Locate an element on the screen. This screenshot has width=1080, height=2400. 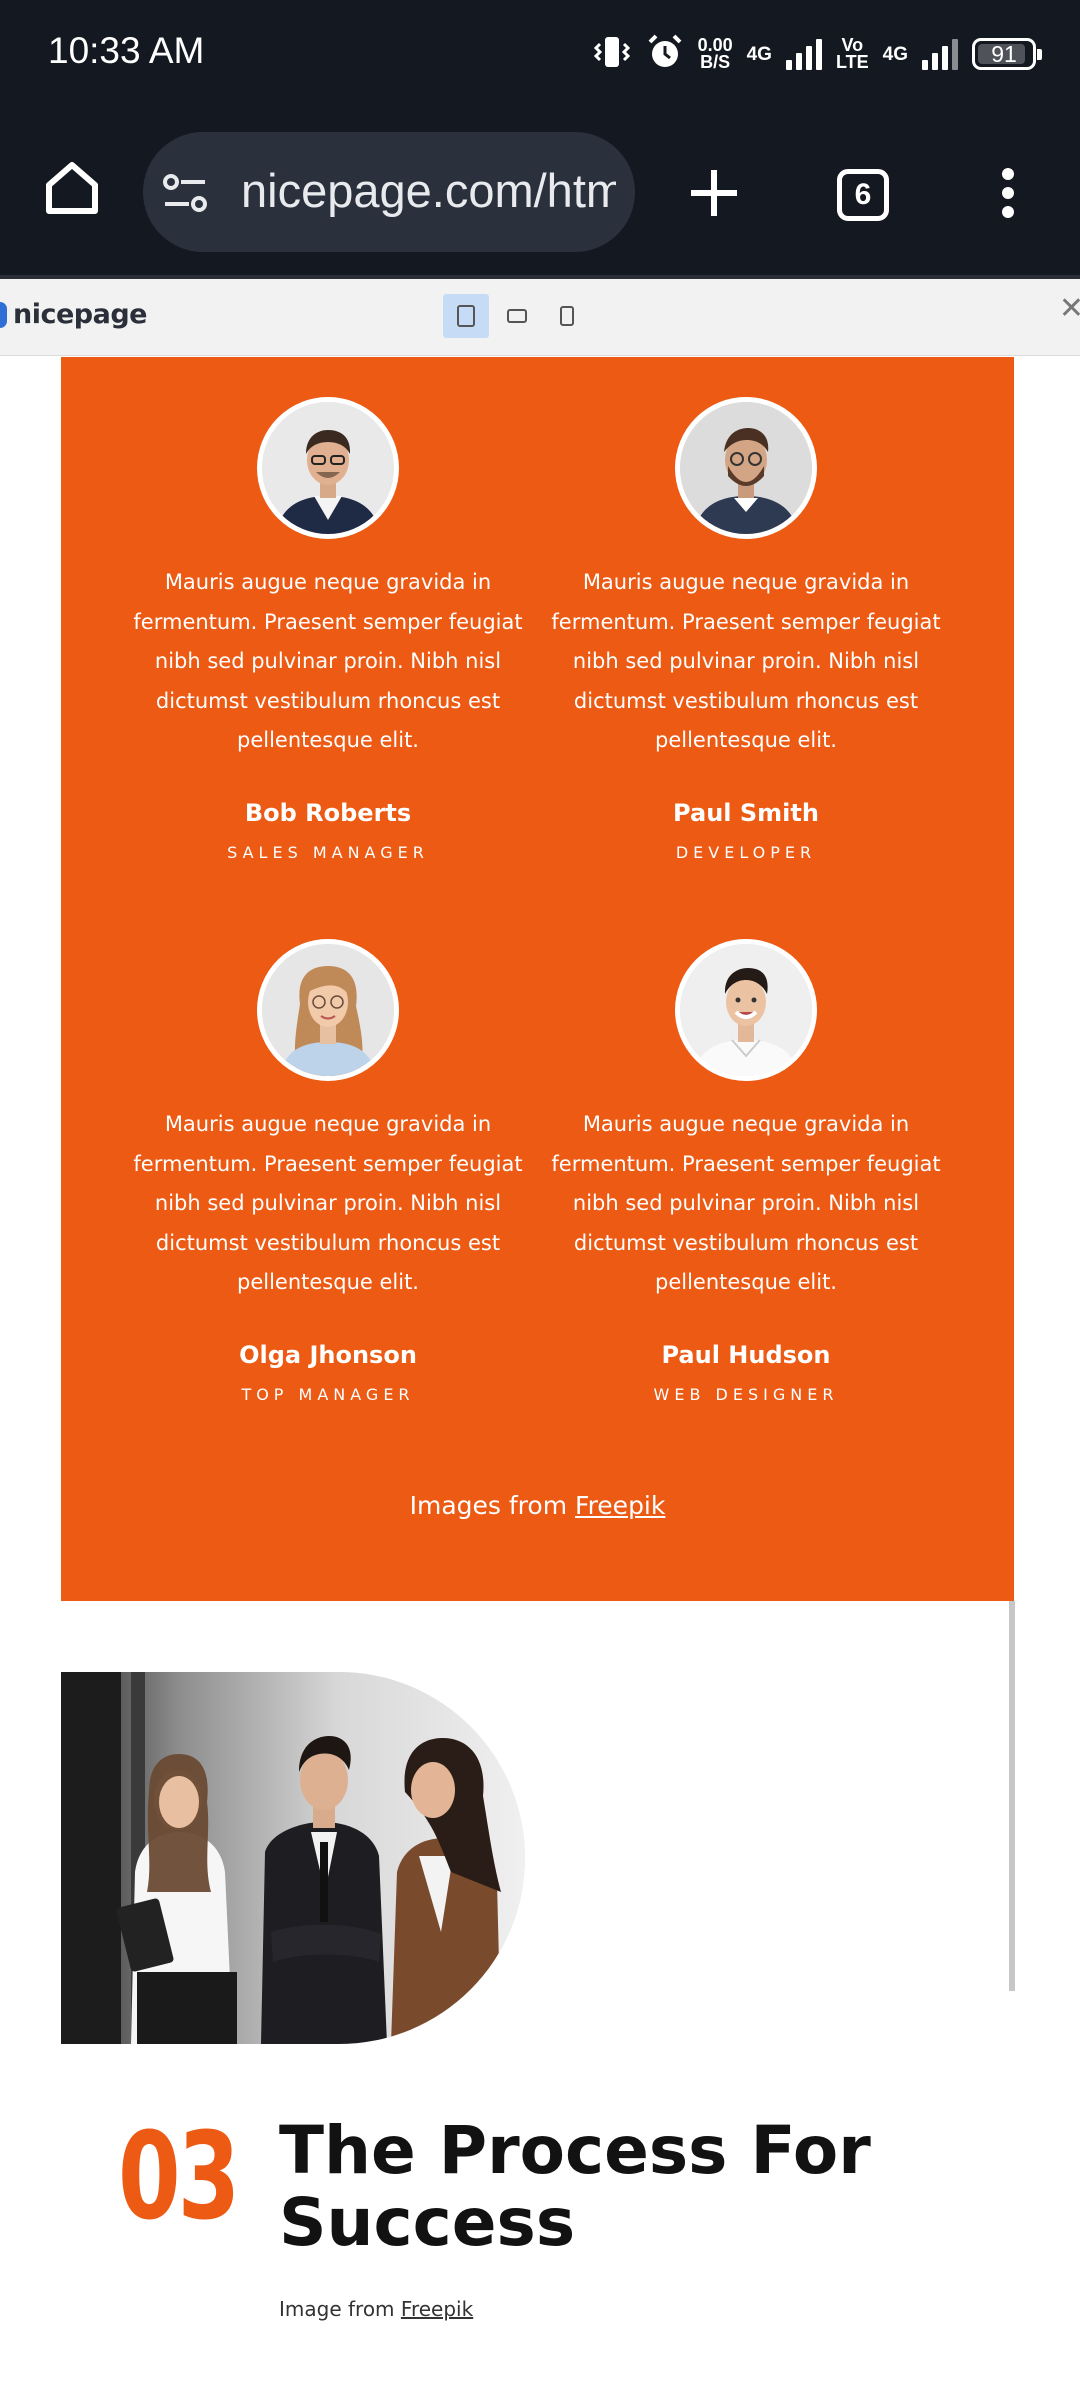
more-menu-button is located at coordinates (1008, 195).